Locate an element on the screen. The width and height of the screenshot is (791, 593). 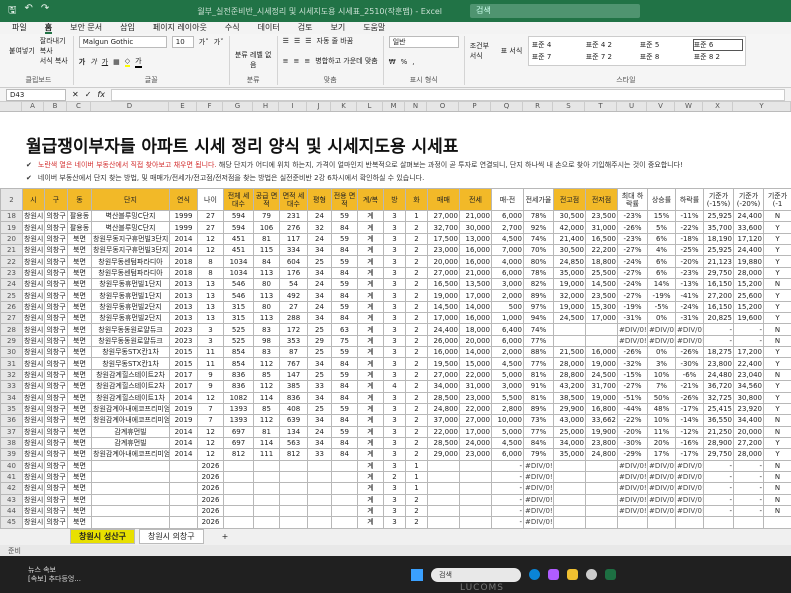
cell: 63 is located at coordinates (344, 329).